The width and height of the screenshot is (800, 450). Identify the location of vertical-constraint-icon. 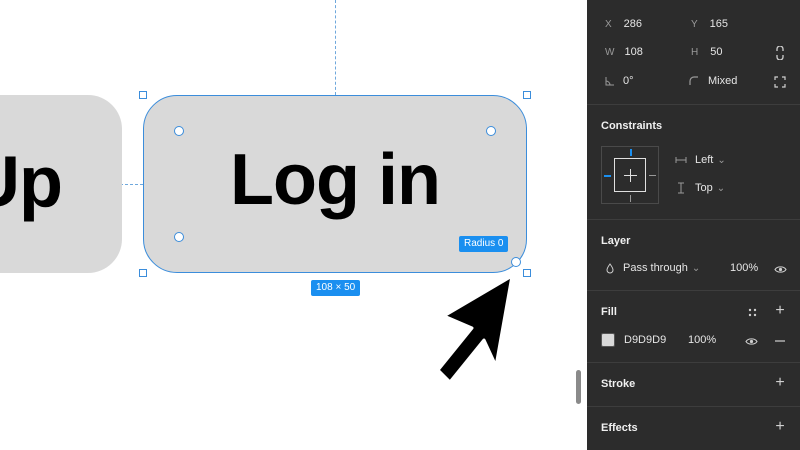
(681, 188).